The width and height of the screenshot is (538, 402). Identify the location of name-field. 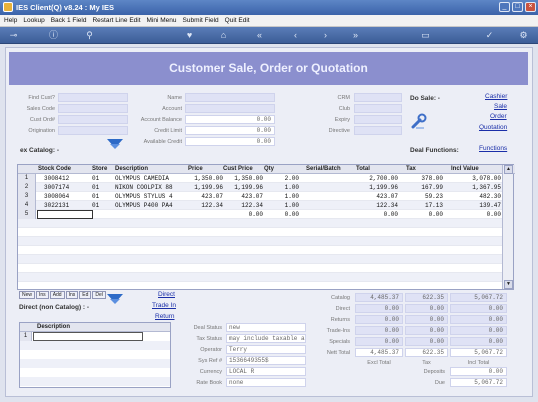
(230, 97).